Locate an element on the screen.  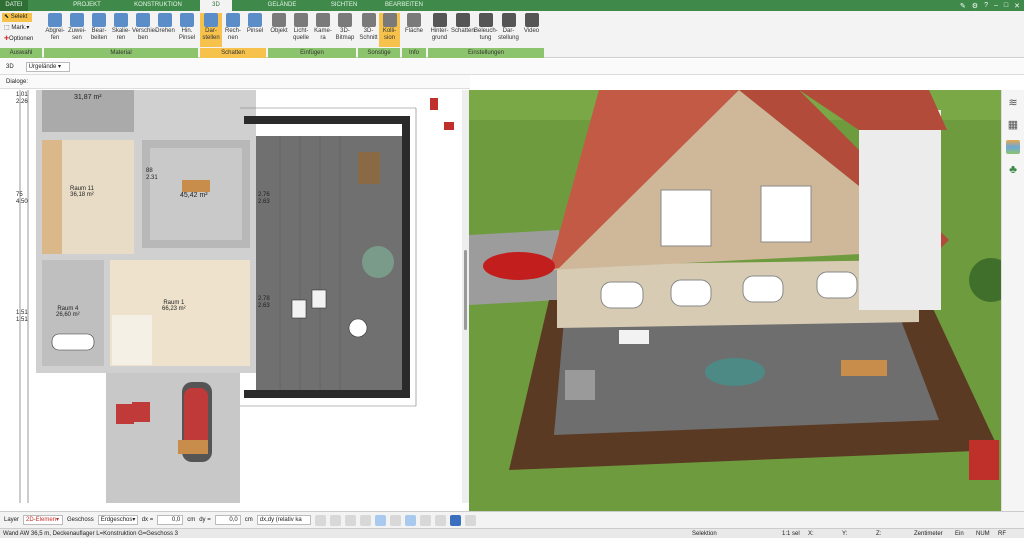
ribbon-button-einstellungen-1: Schatten is located at coordinates (463, 30).